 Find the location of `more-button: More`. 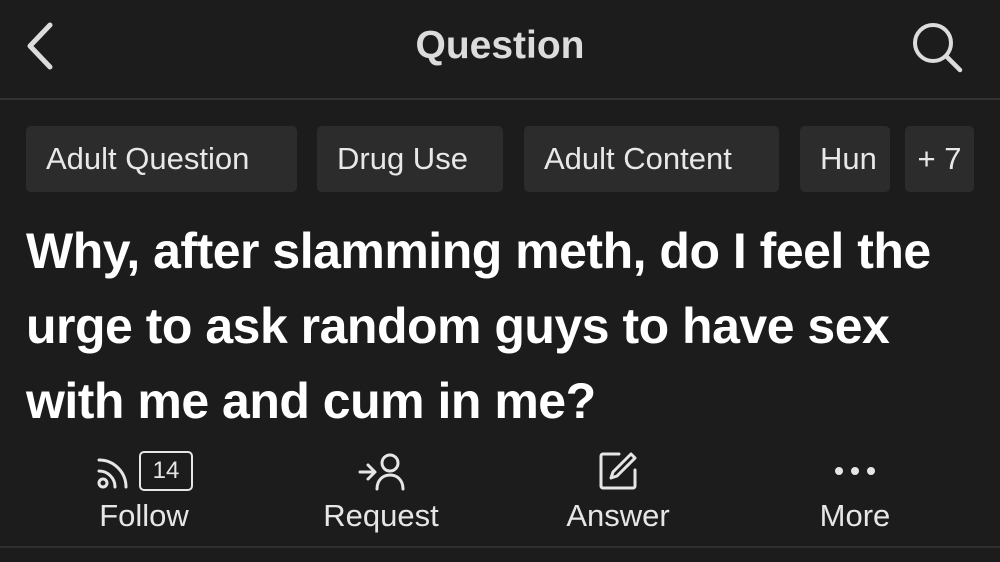

more-button: More is located at coordinates (855, 492).